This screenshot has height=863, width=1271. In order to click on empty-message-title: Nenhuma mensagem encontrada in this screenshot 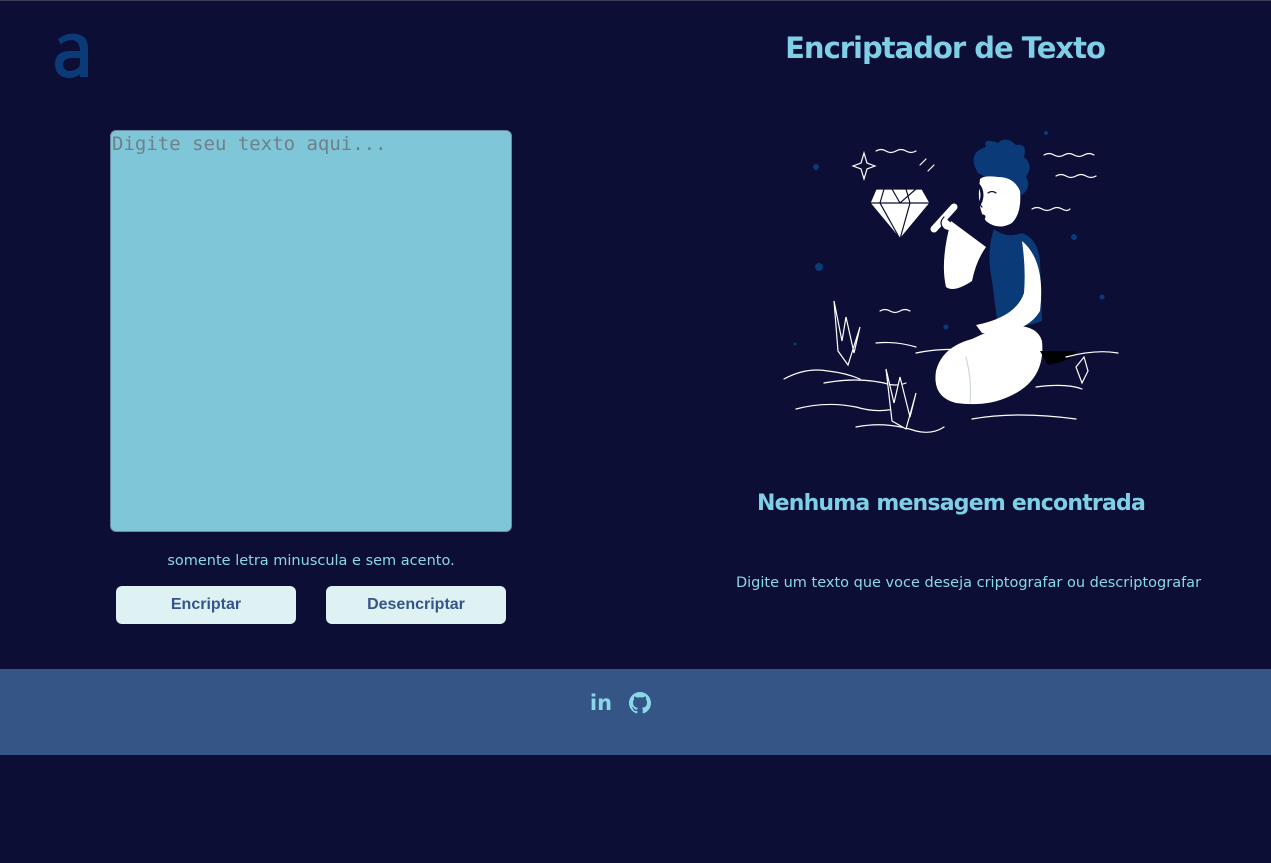, I will do `click(951, 503)`.